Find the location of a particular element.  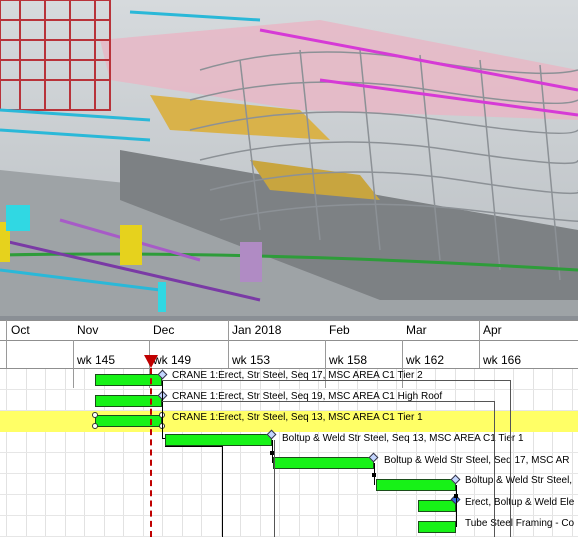

week-label: wk 153 is located at coordinates (251, 360).